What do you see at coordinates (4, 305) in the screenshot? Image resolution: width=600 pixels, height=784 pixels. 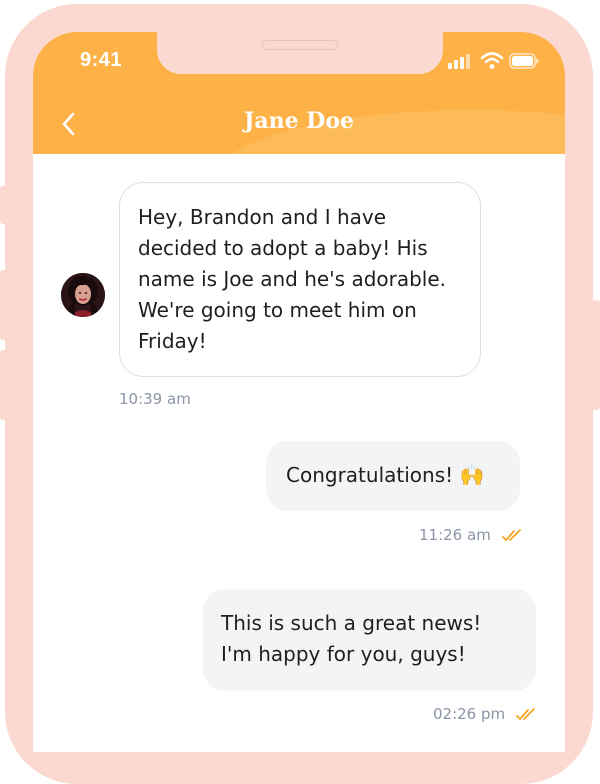 I see `side-button-volume-up` at bounding box center [4, 305].